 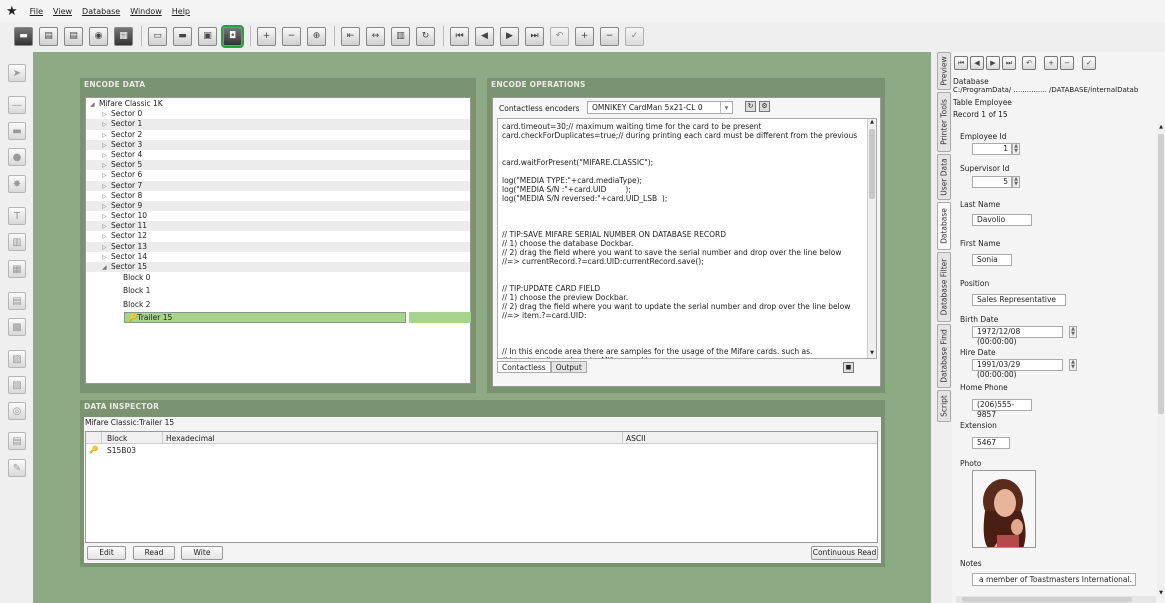 I want to click on supervisor-id-field: 5, so click(x=992, y=182).